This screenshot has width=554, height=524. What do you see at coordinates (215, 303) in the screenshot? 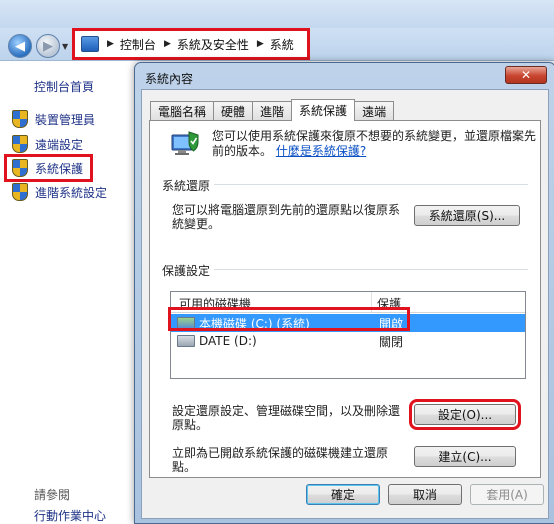
I see `column-header-available-drives: 可用的磁碟機` at bounding box center [215, 303].